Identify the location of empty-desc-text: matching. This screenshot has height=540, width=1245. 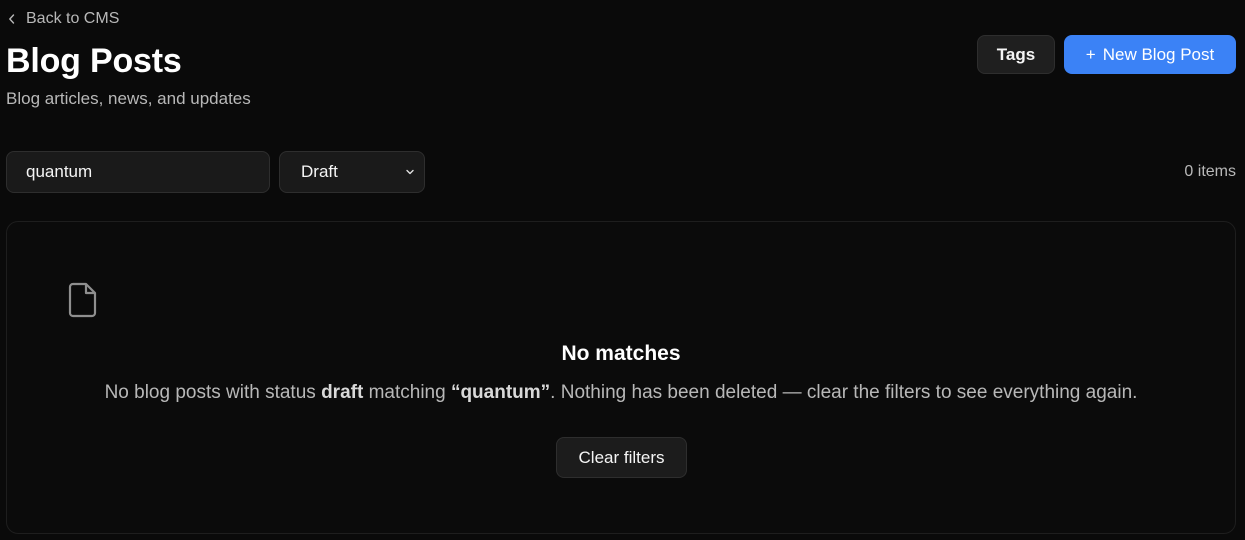
(407, 392).